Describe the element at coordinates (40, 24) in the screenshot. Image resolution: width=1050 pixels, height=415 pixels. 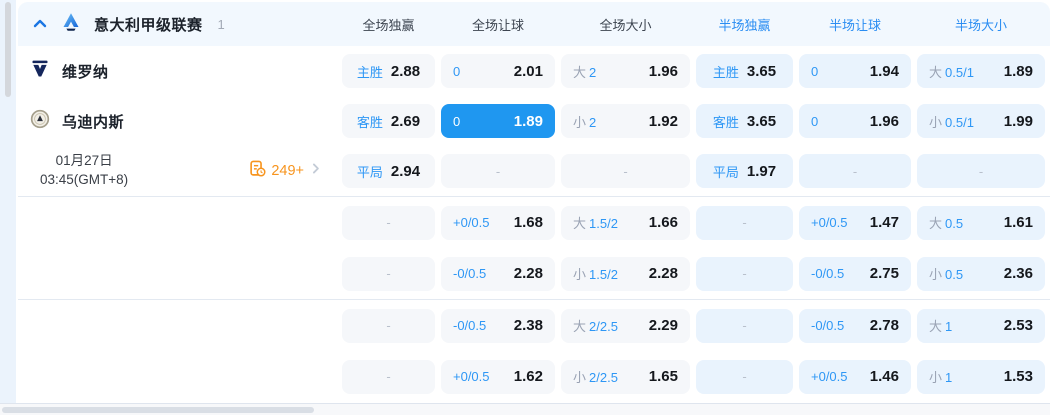
I see `chevron-up-icon` at that location.